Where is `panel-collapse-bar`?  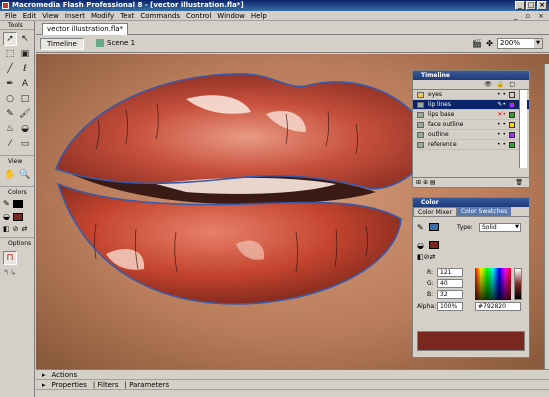 panel-collapse-bar is located at coordinates (546, 216).